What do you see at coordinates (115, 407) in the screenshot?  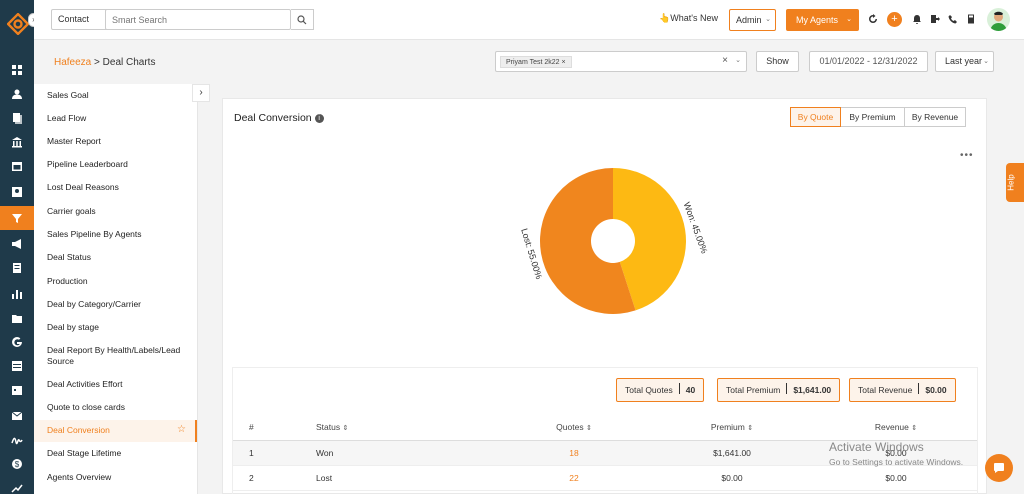 I see `menu-item-quote-to-close-cards: Quote to close cards` at bounding box center [115, 407].